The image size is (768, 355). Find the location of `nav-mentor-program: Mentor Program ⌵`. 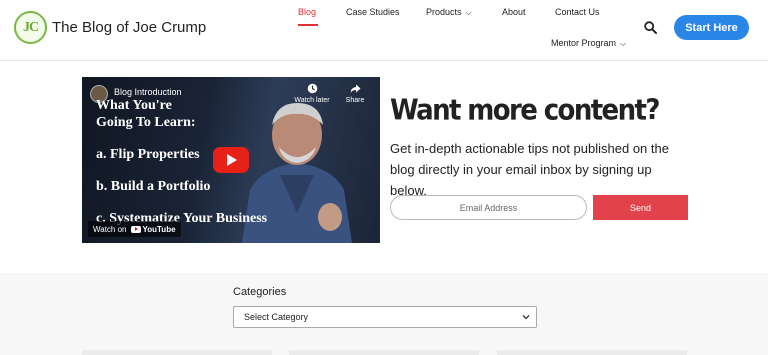

nav-mentor-program: Mentor Program ⌵ is located at coordinates (588, 43).